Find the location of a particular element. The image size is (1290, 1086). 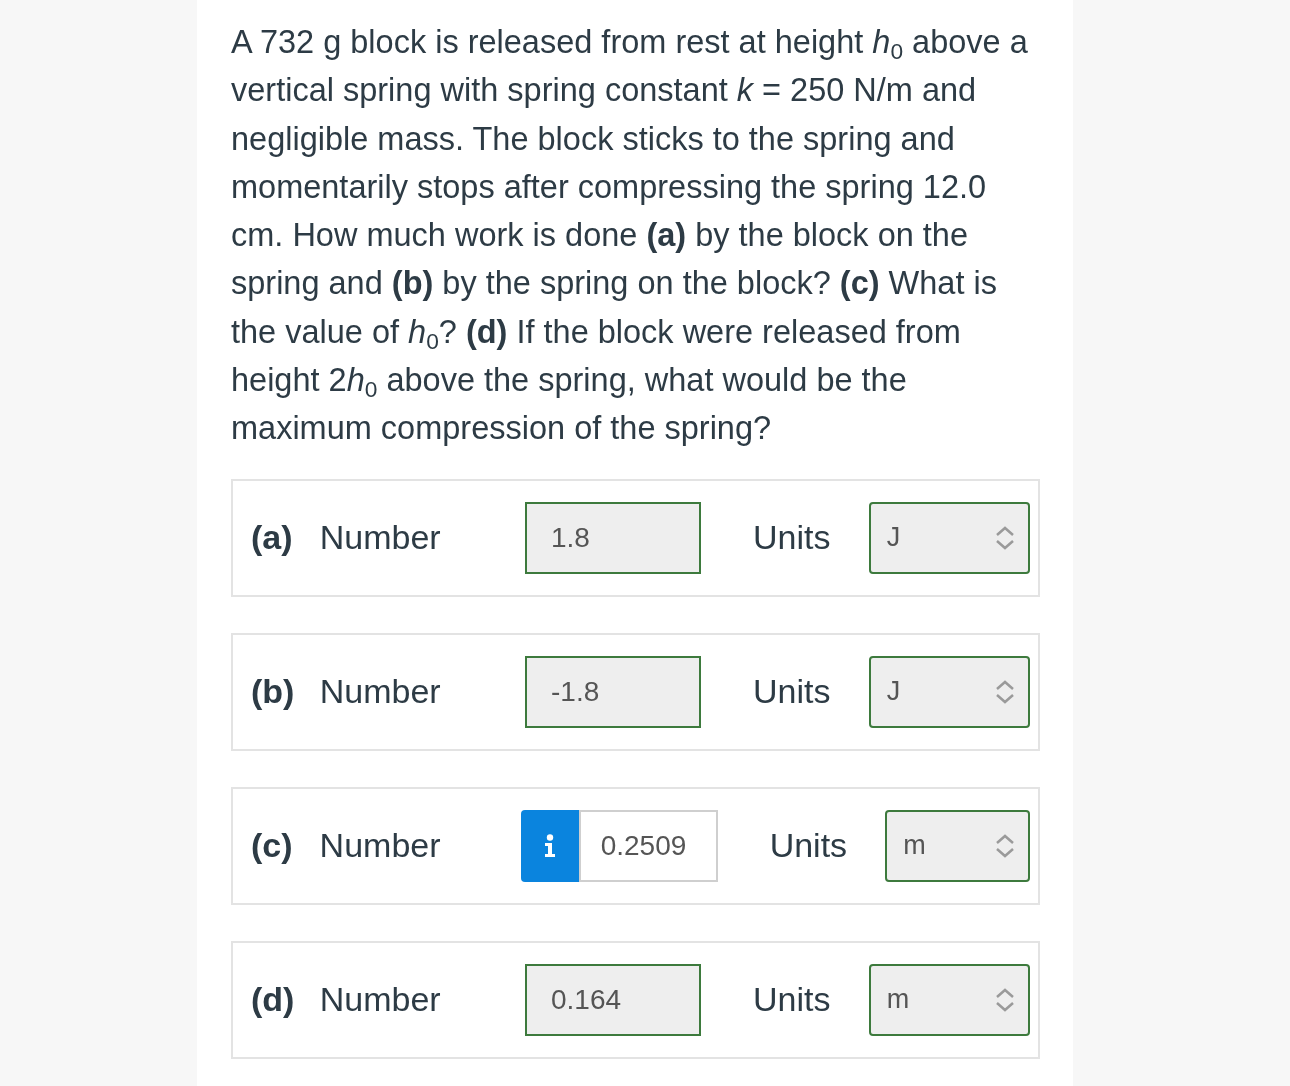

part-label: (b) is located at coordinates (273, 692).